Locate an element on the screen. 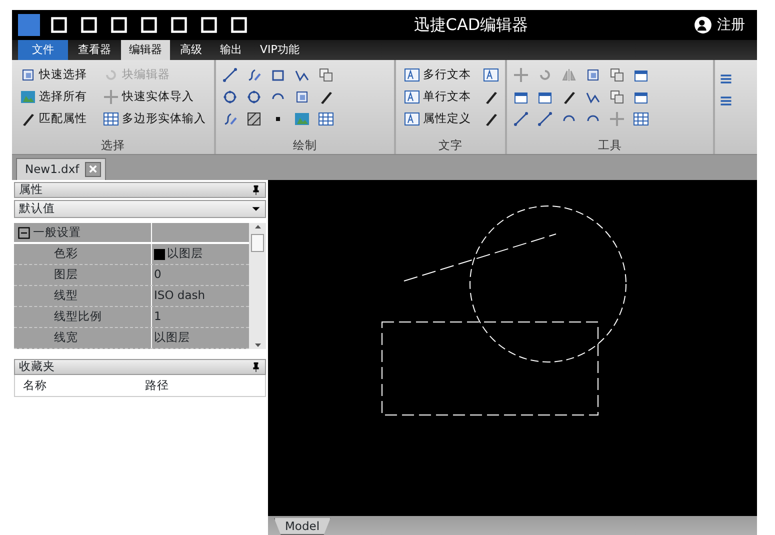 The width and height of the screenshot is (775, 535). ribbon-button: 选择所有 is located at coordinates (53, 97).